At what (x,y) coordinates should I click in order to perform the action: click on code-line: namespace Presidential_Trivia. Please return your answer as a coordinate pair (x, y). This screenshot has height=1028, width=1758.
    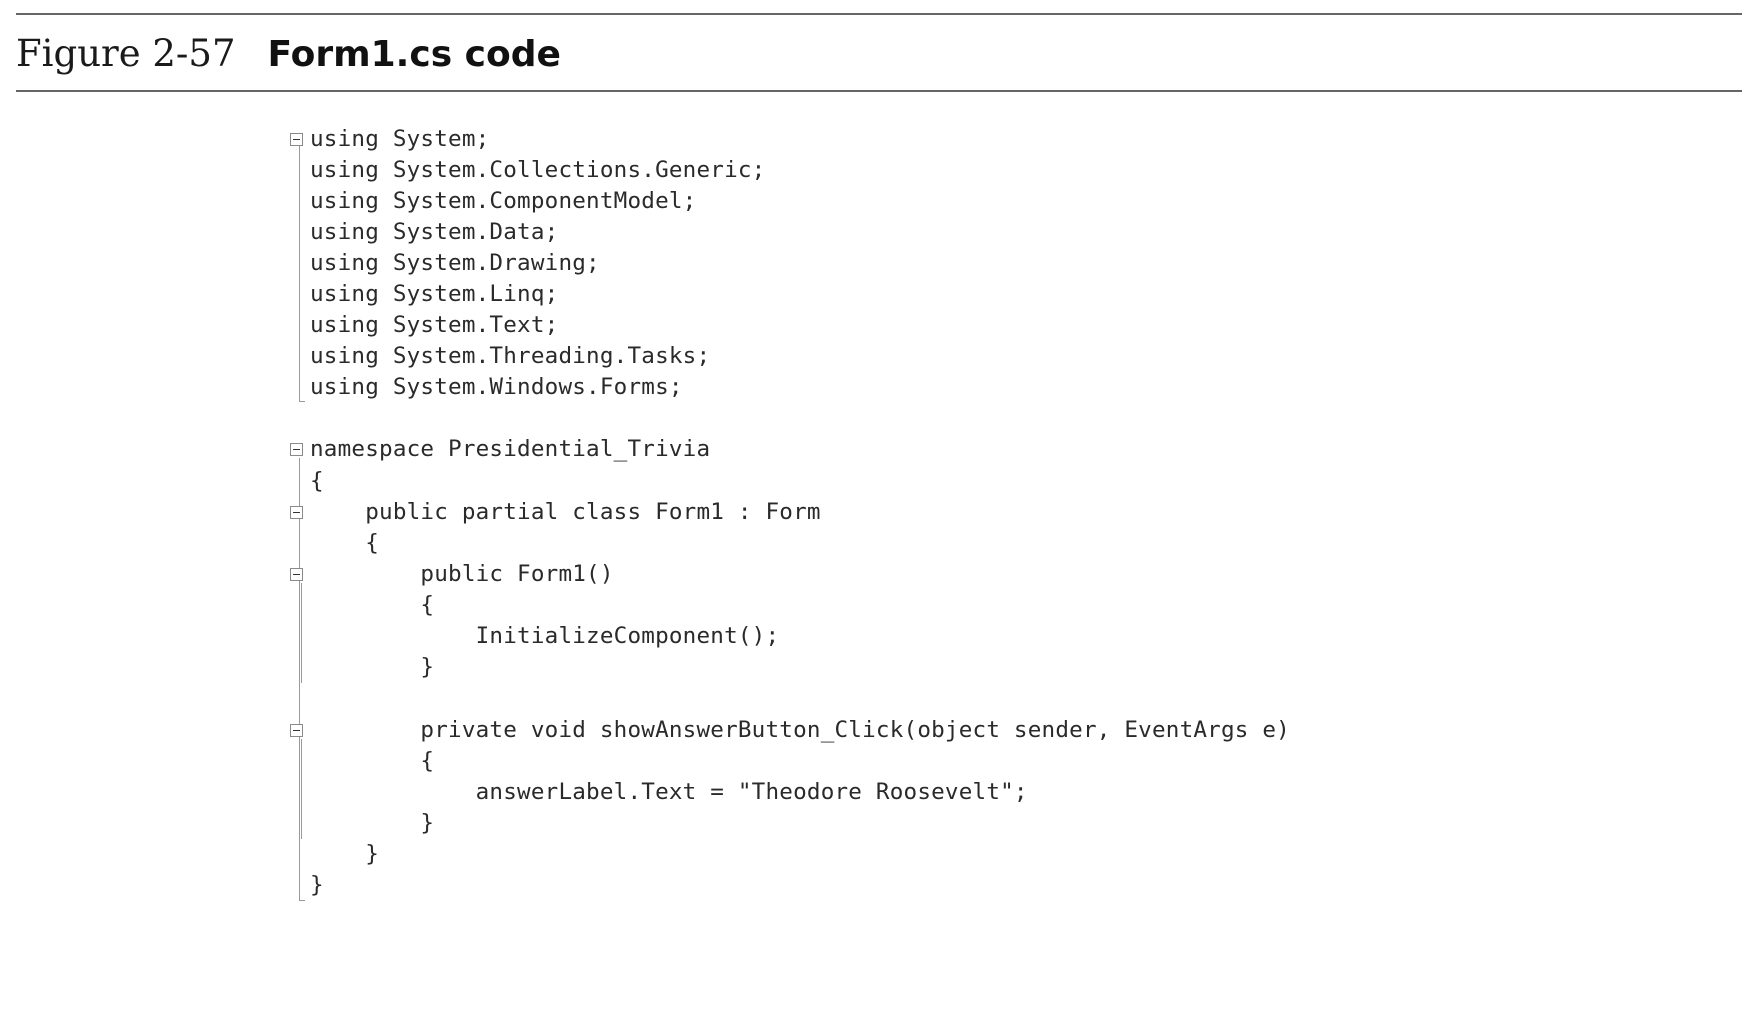
    Looking at the image, I should click on (928, 449).